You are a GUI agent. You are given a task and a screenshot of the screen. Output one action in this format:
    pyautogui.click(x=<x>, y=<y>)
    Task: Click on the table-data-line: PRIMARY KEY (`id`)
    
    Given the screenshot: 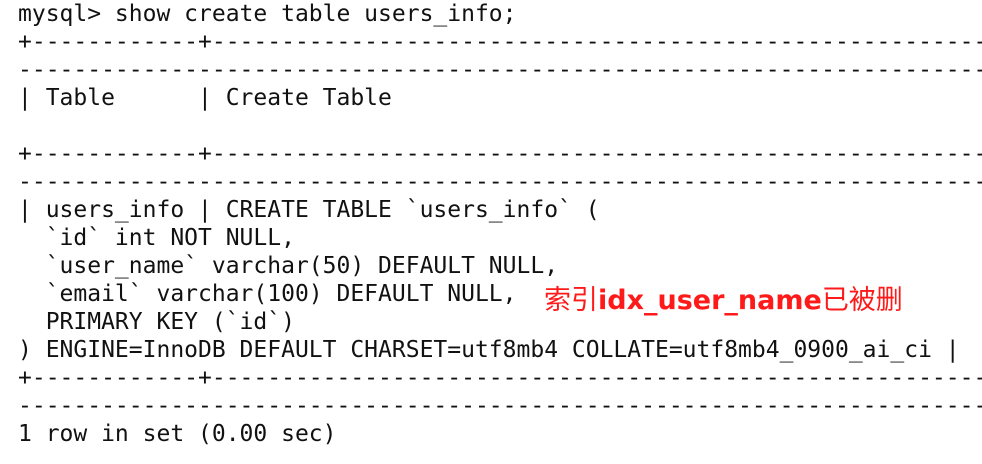 What is the action you would take?
    pyautogui.click(x=156, y=322)
    